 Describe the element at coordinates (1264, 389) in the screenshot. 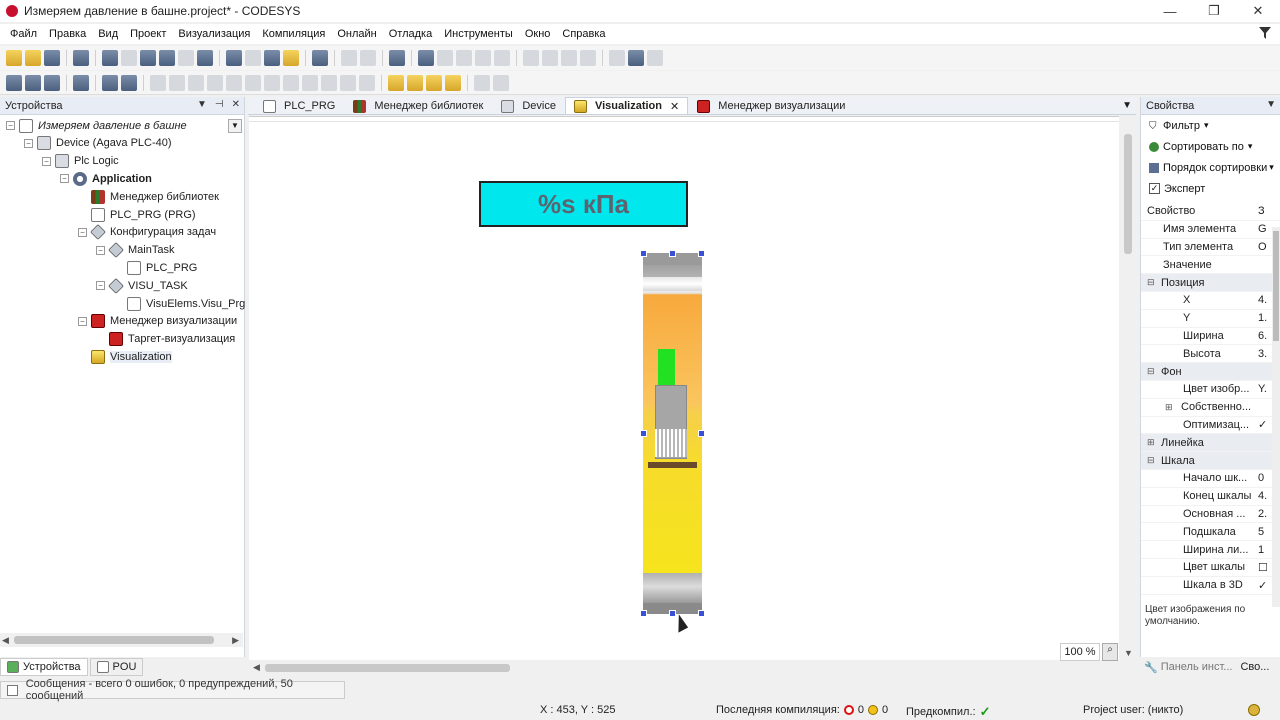

I see `property-value: Y.` at that location.